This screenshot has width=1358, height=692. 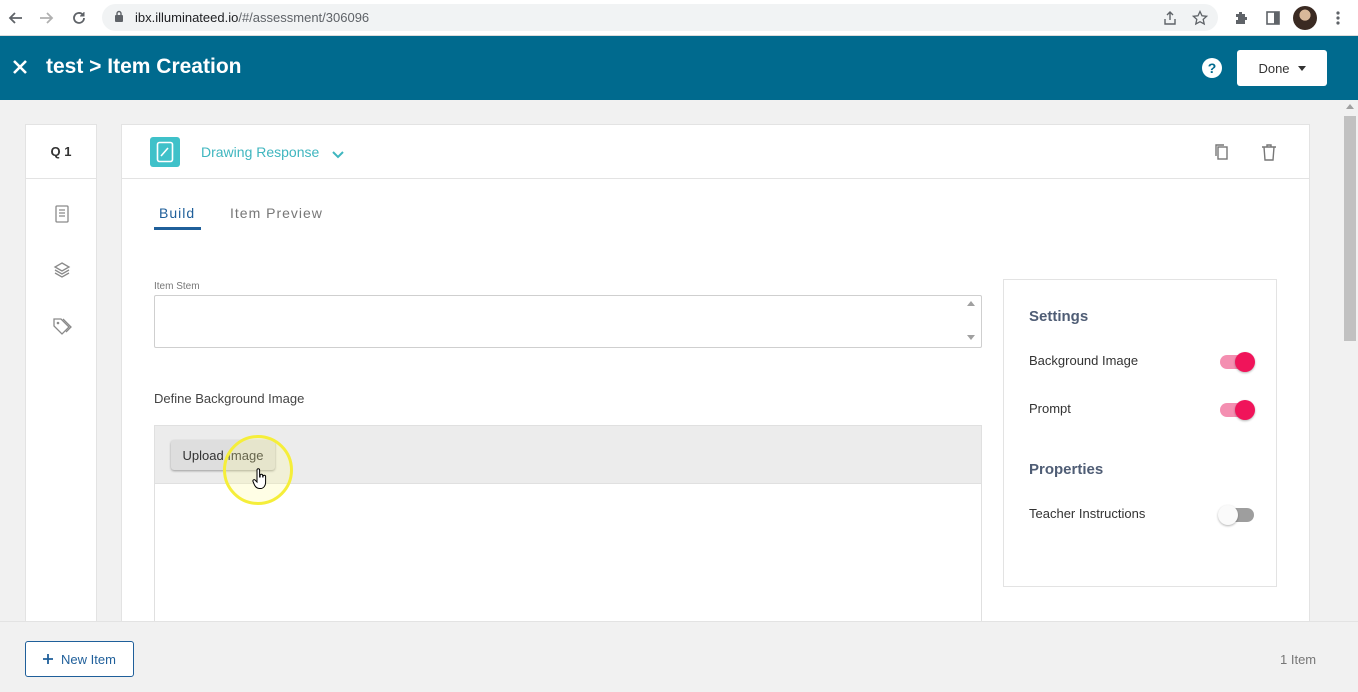 What do you see at coordinates (1200, 18) in the screenshot?
I see `bookmark-star-icon` at bounding box center [1200, 18].